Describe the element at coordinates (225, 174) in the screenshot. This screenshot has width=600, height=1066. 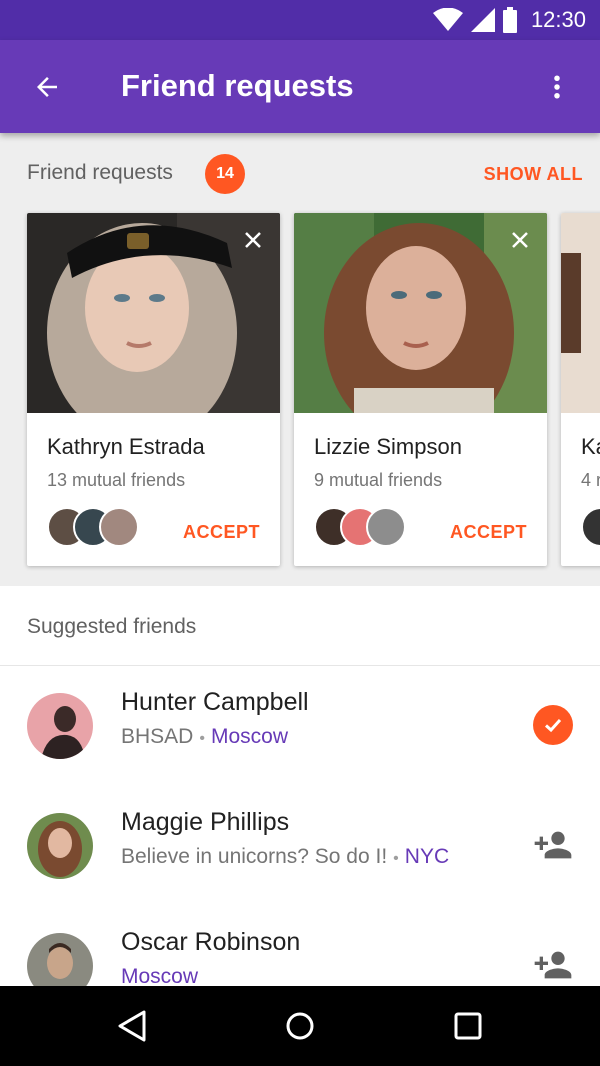
I see `request-count-badge: 14` at that location.